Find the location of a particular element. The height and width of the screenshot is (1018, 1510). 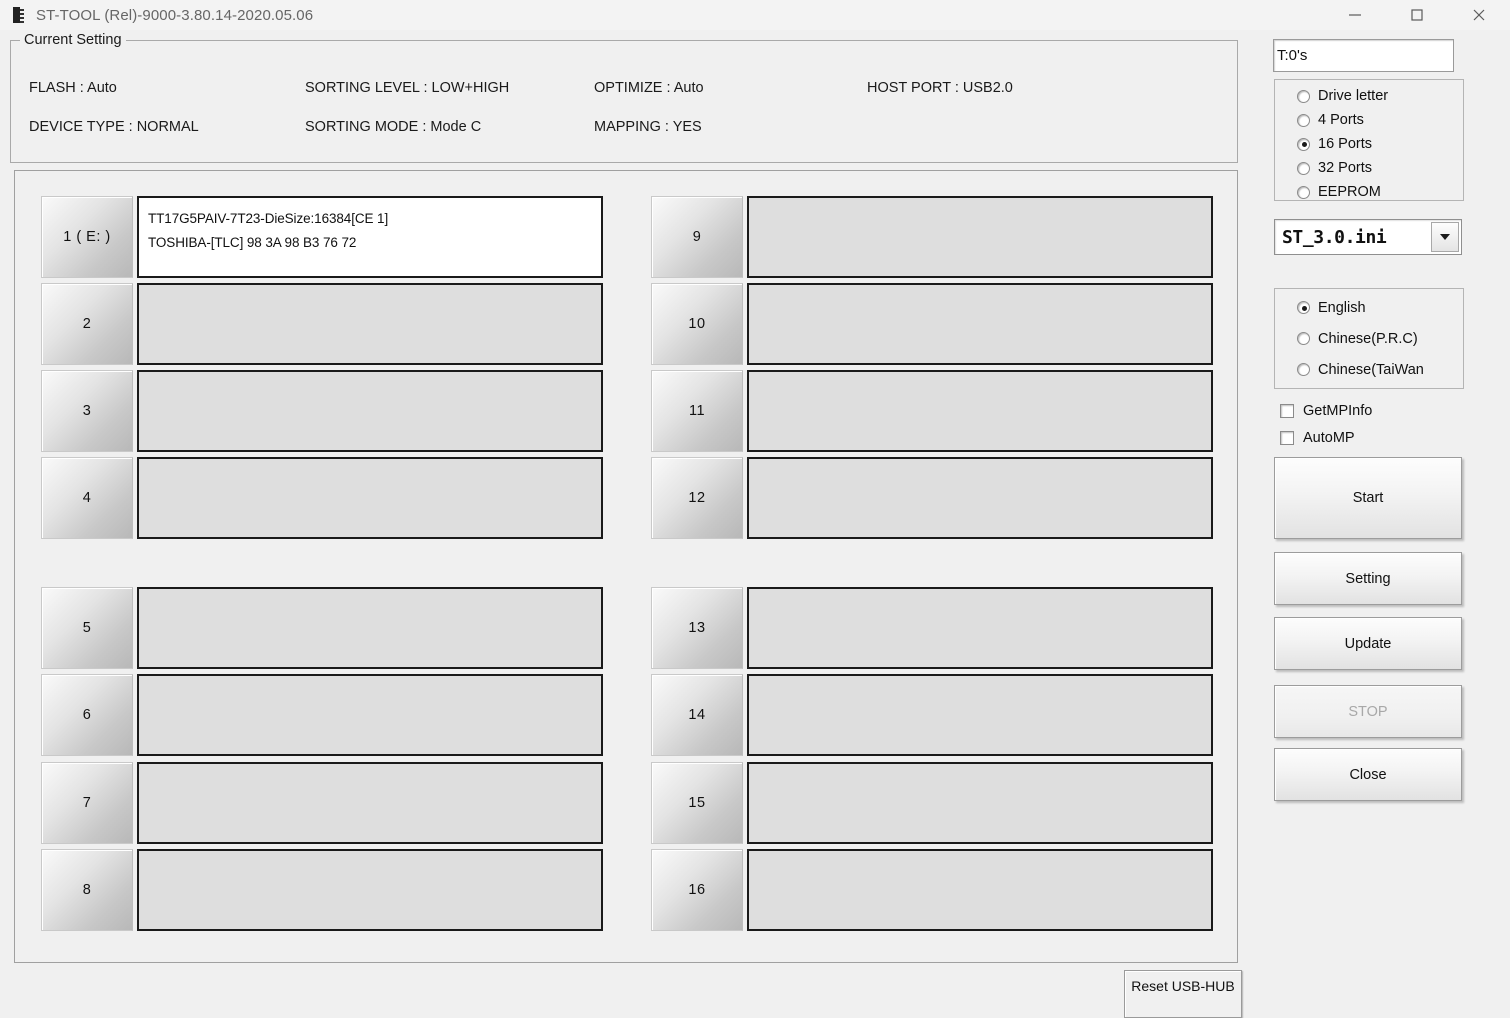

ini-file-select: ST_3.0.ini is located at coordinates (1368, 237).